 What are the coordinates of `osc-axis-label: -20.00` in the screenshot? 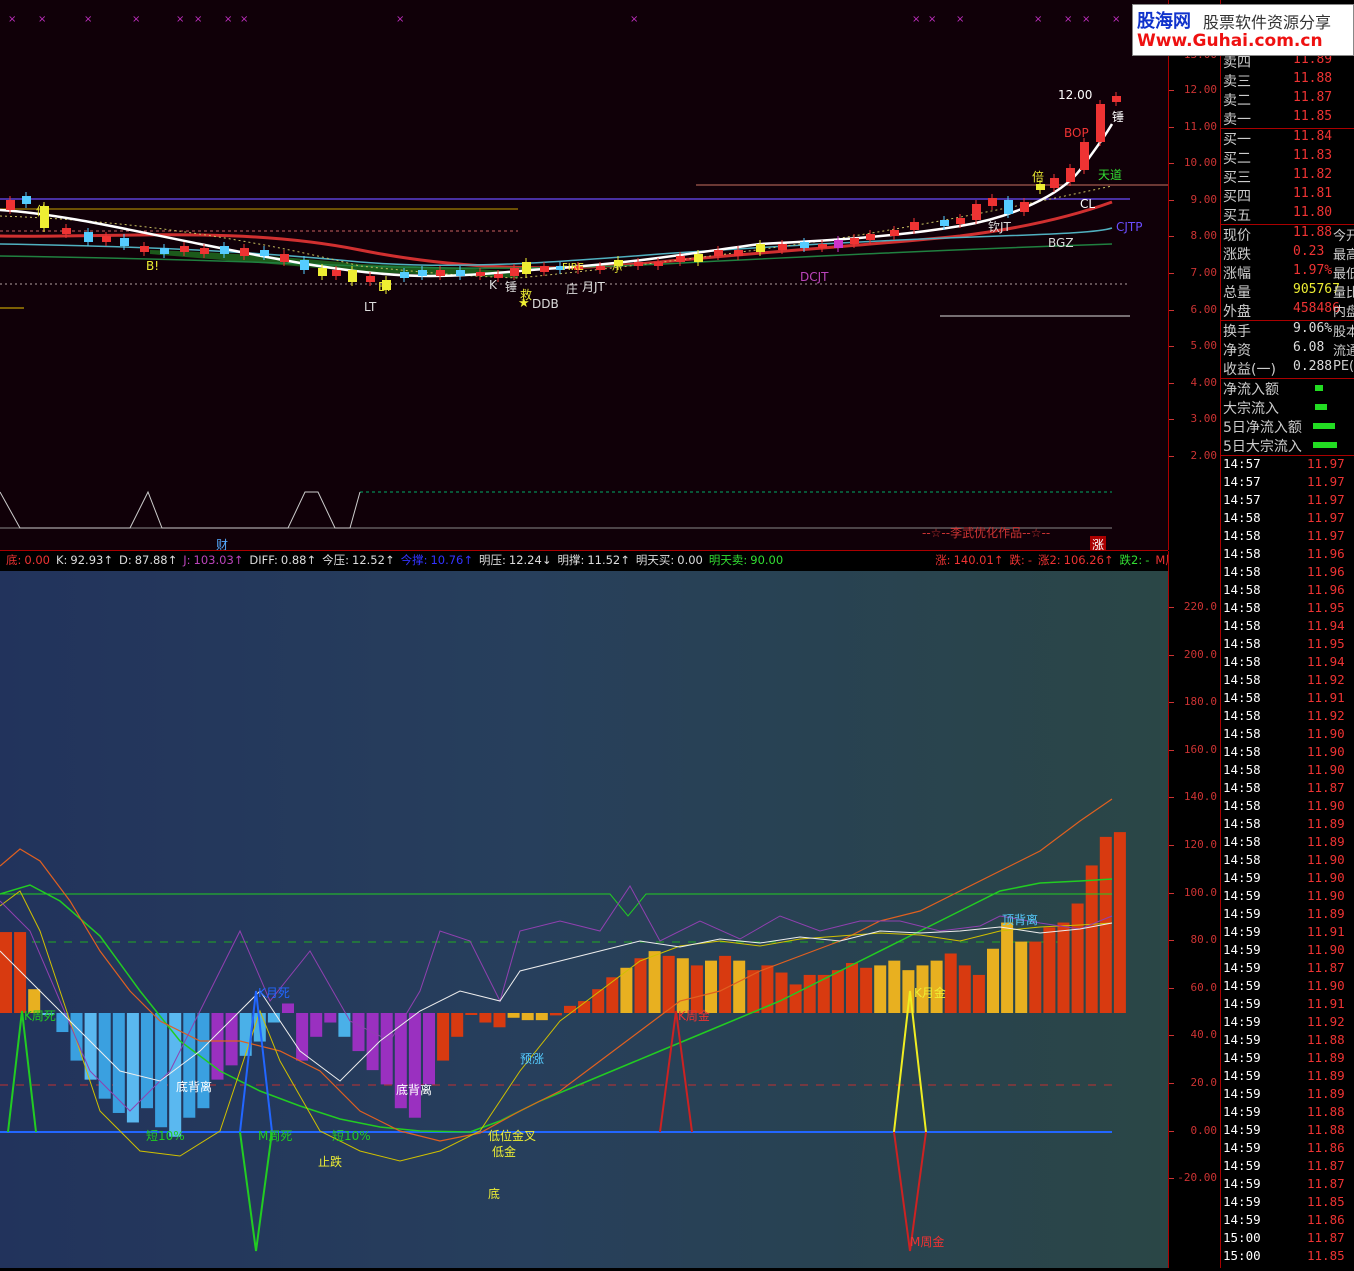 It's located at (1197, 1178).